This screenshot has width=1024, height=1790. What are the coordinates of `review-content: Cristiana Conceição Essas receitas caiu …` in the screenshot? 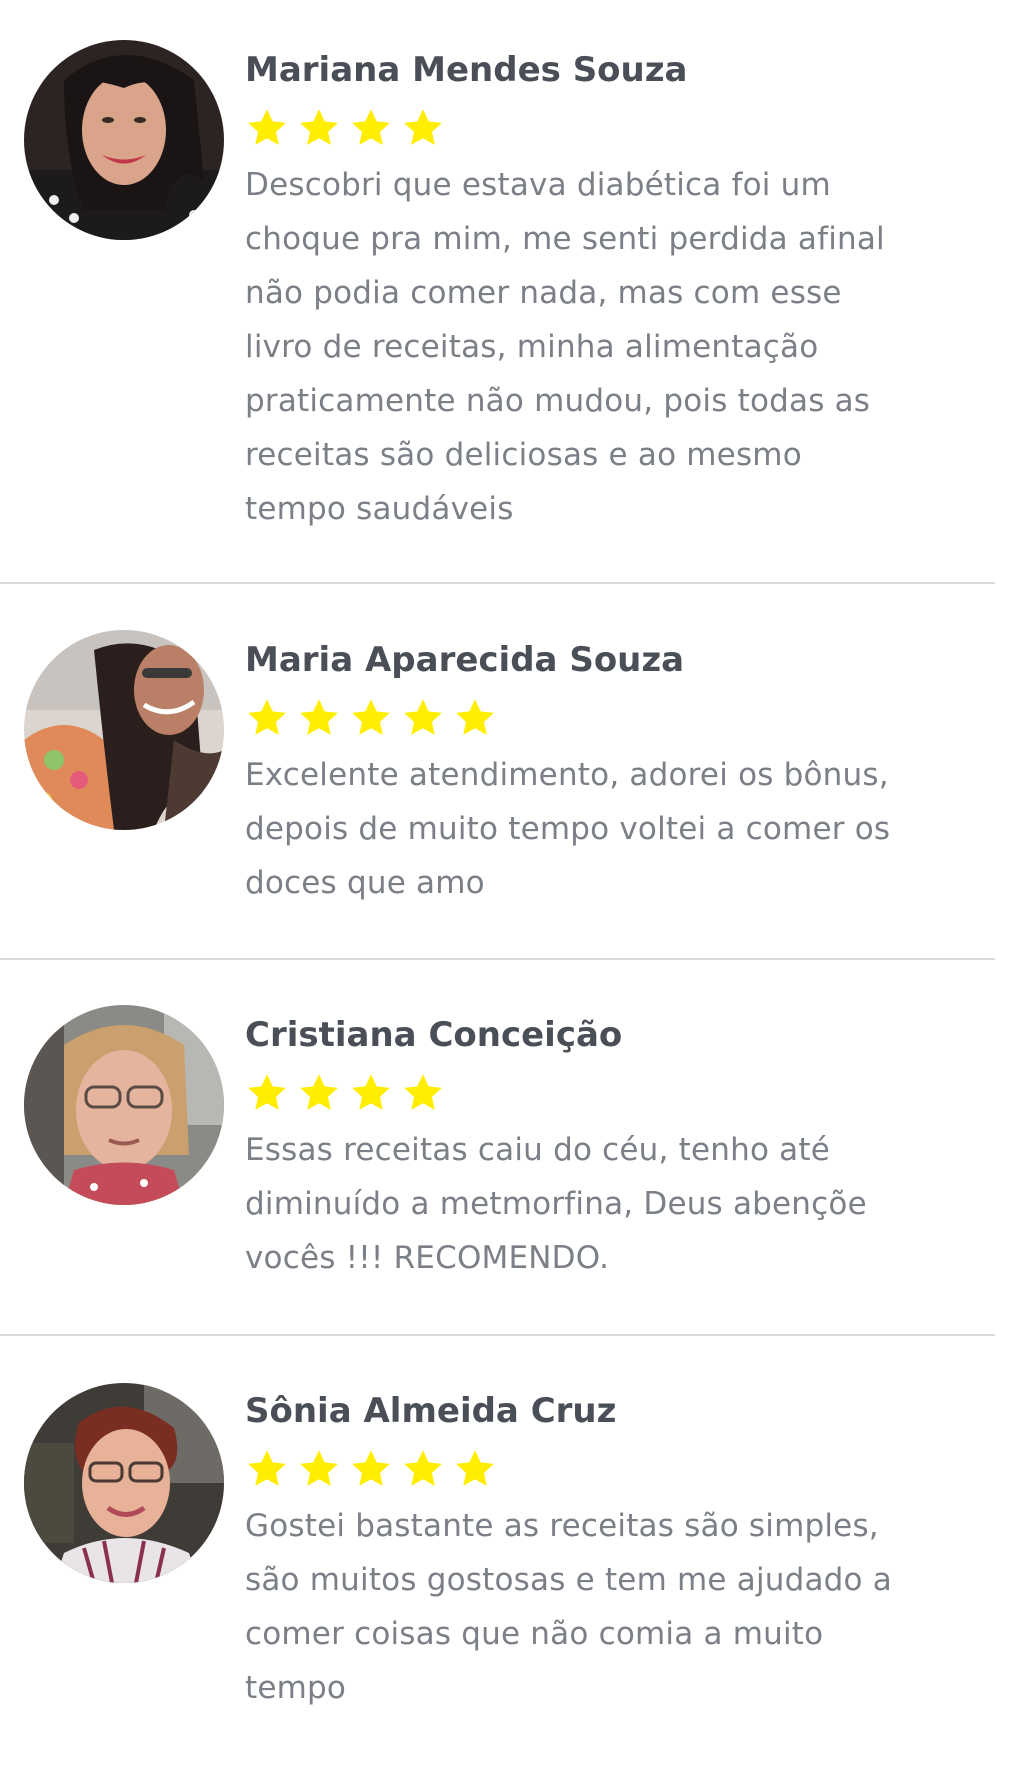 It's located at (615, 1149).